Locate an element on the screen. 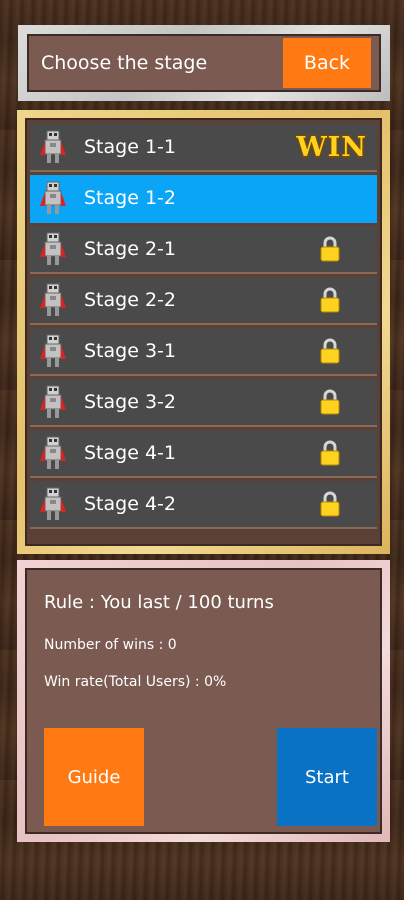 Image resolution: width=404 pixels, height=900 pixels. stage-row-4-2: Stage 4-2 is located at coordinates (203, 505).